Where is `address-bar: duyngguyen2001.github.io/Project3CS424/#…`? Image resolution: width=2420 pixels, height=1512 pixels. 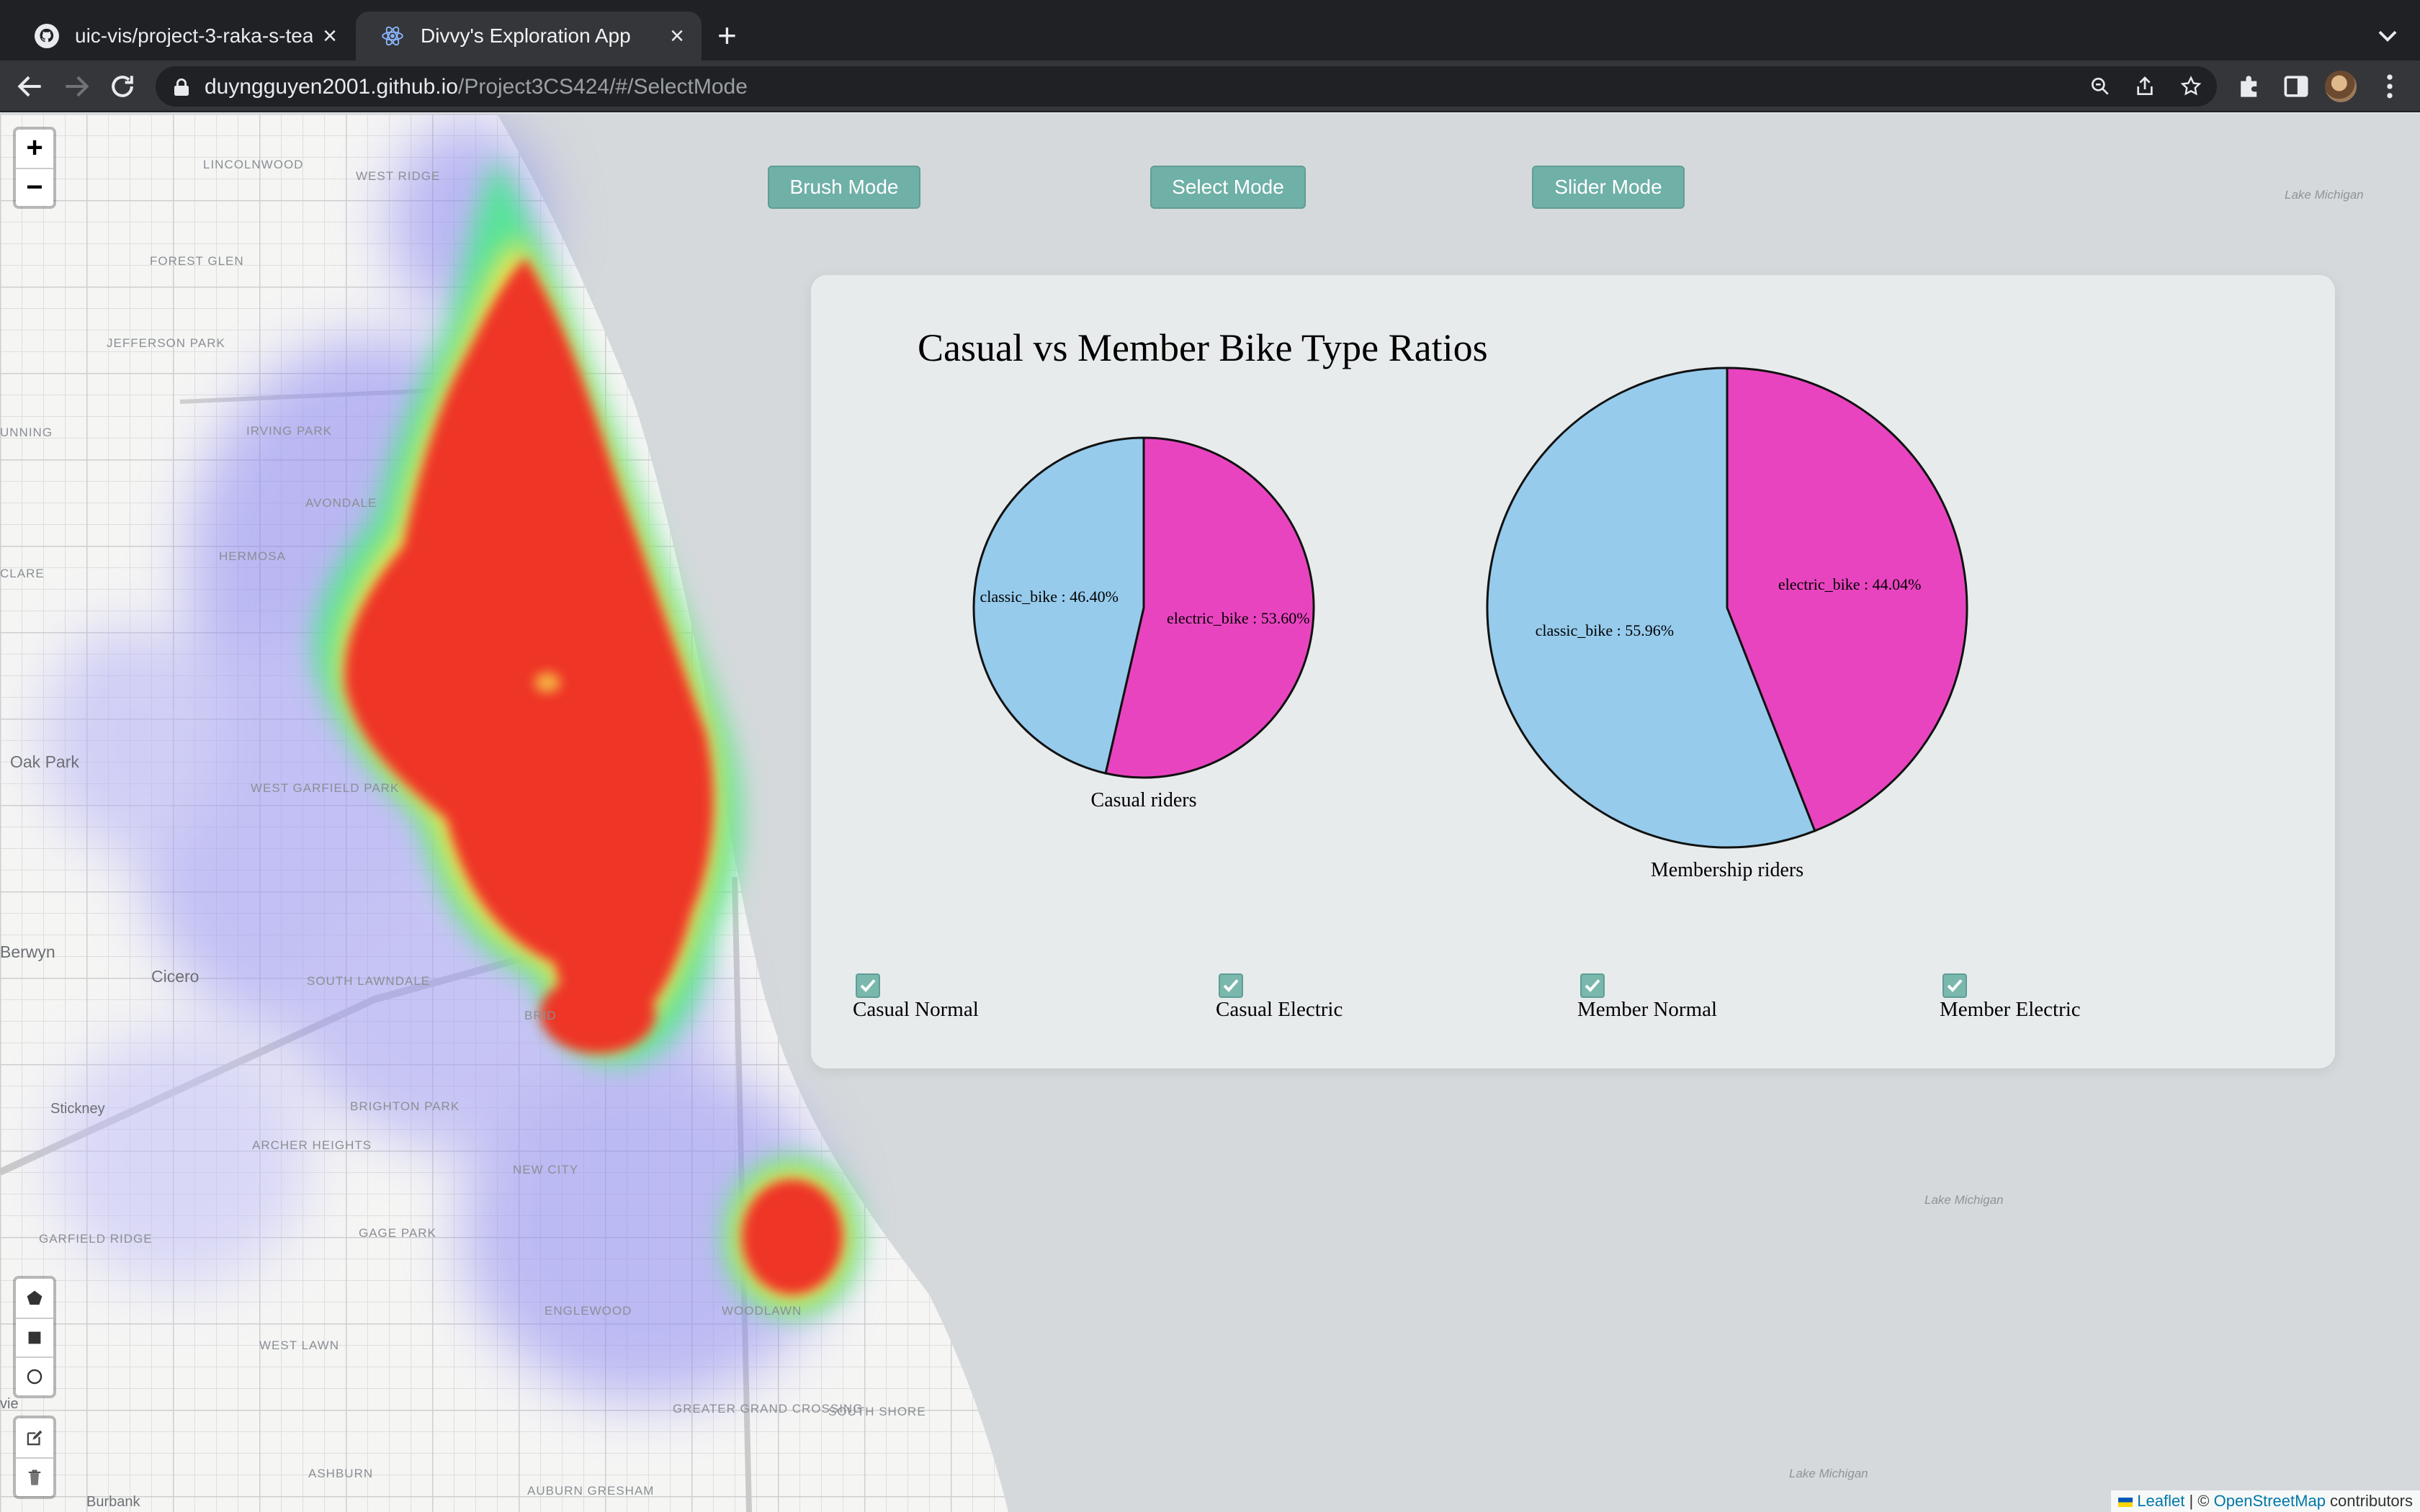 address-bar: duyngguyen2001.github.io/Project3CS424/#… is located at coordinates (1186, 86).